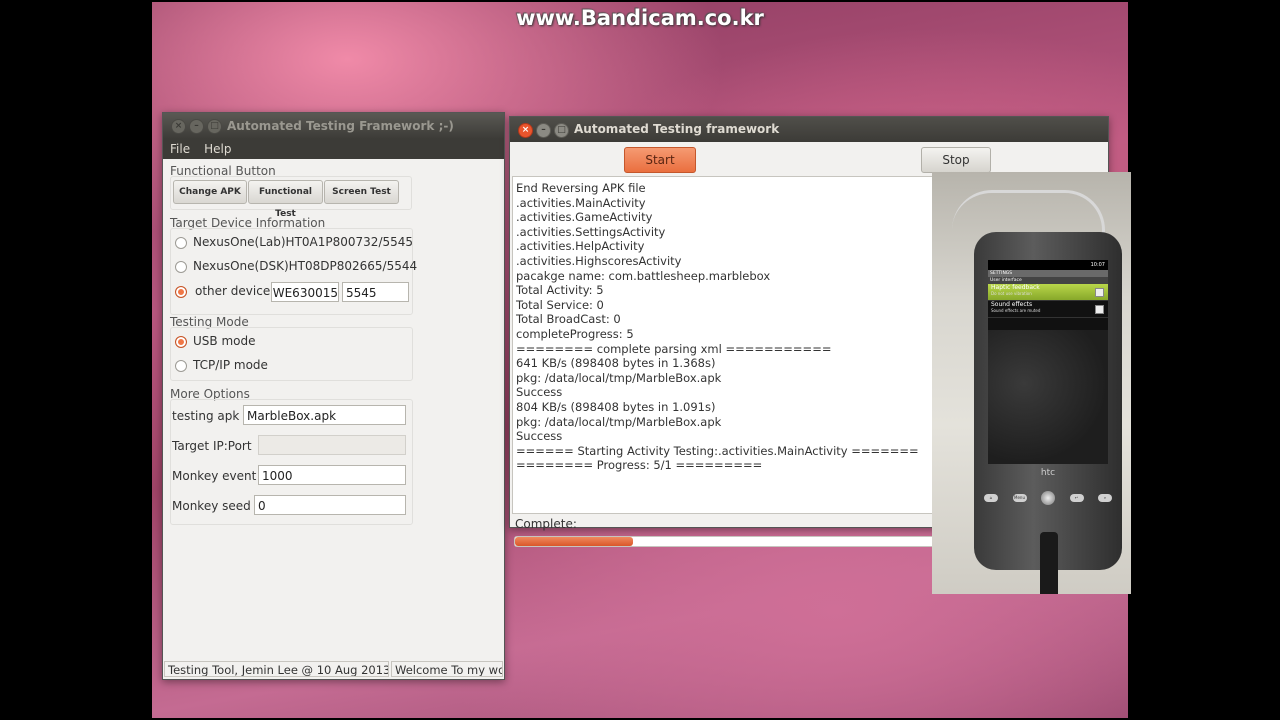 The height and width of the screenshot is (720, 1280). I want to click on phone-hardware-keys: ⌂ Menu ↩ ⌕, so click(1048, 498).